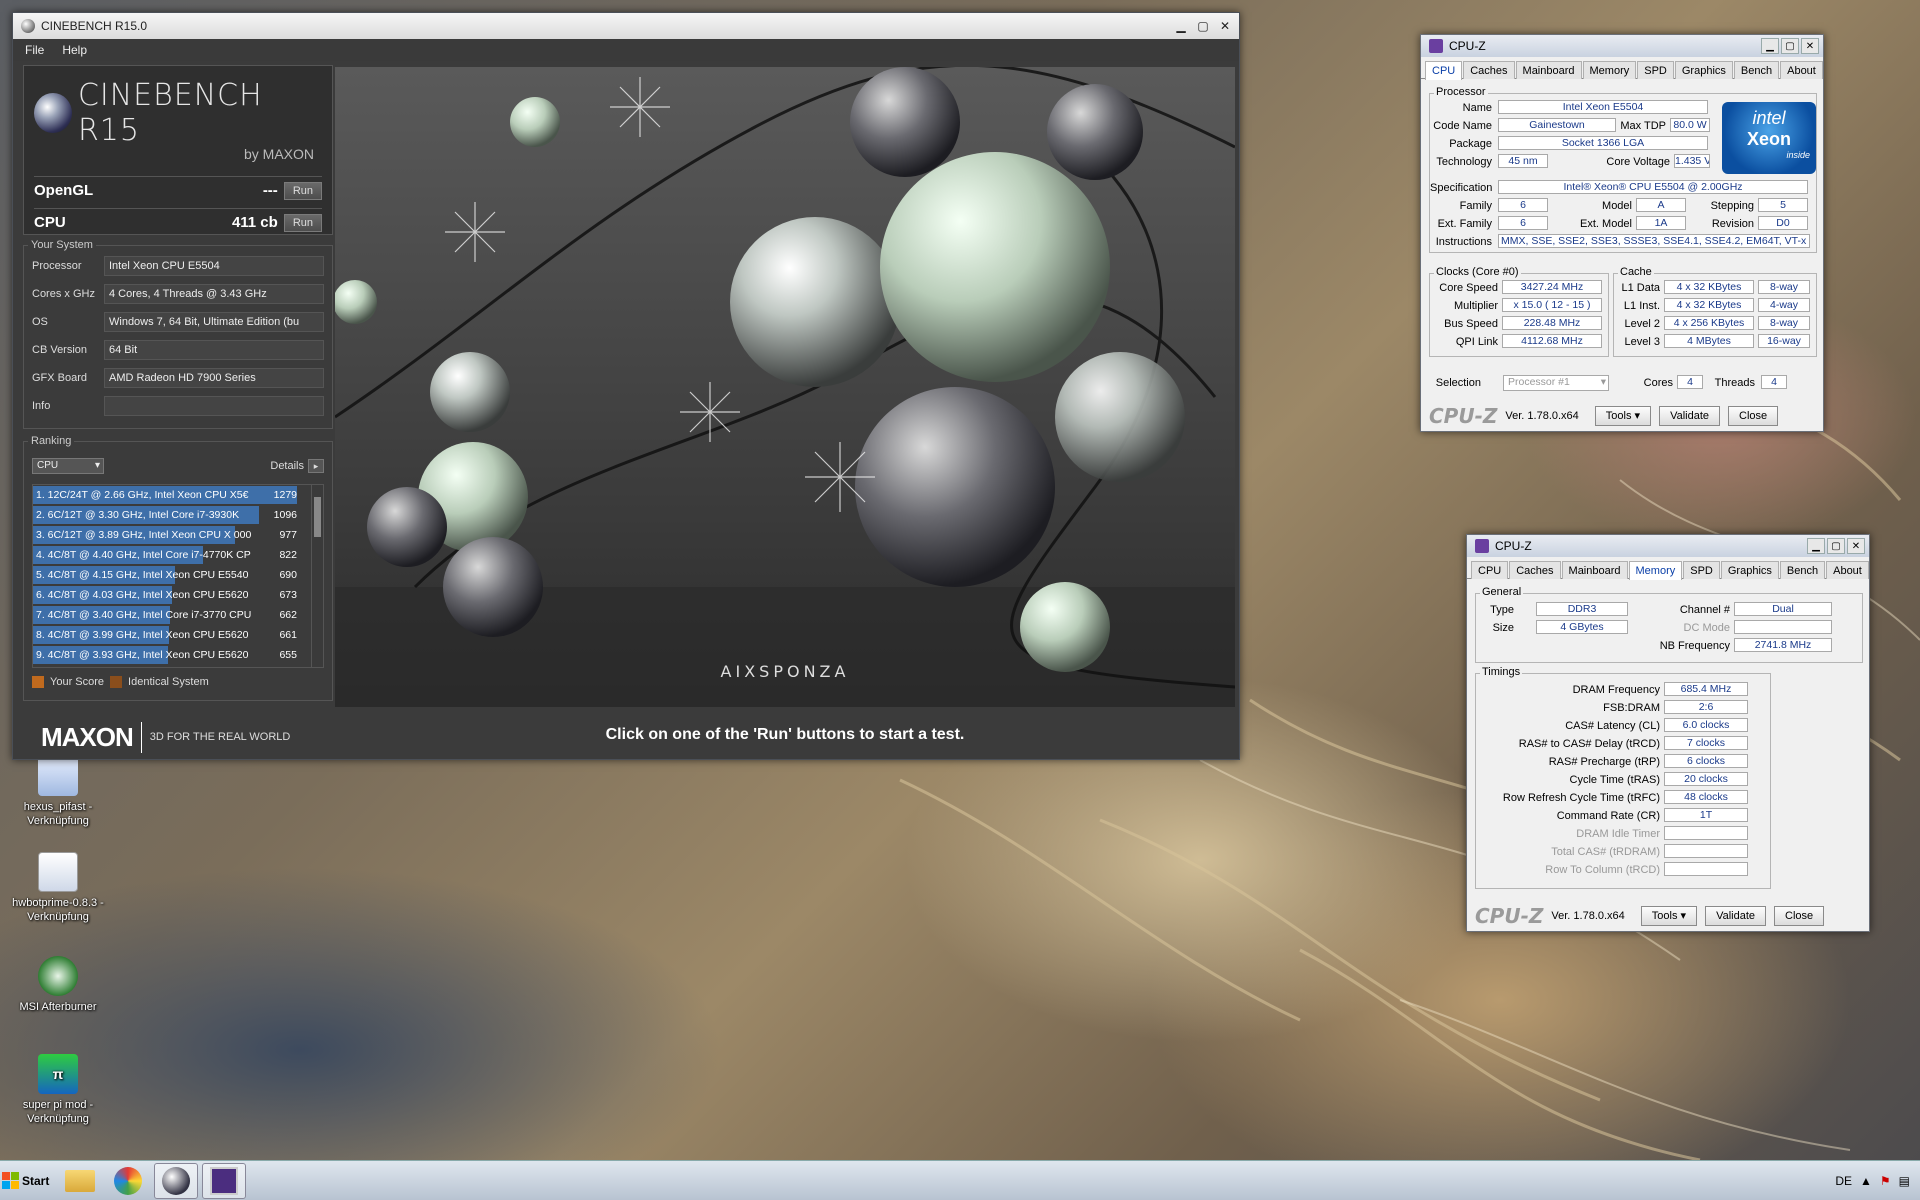 This screenshot has width=1920, height=1200. I want to click on core-speed-label: Core Speed, so click(1468, 288).